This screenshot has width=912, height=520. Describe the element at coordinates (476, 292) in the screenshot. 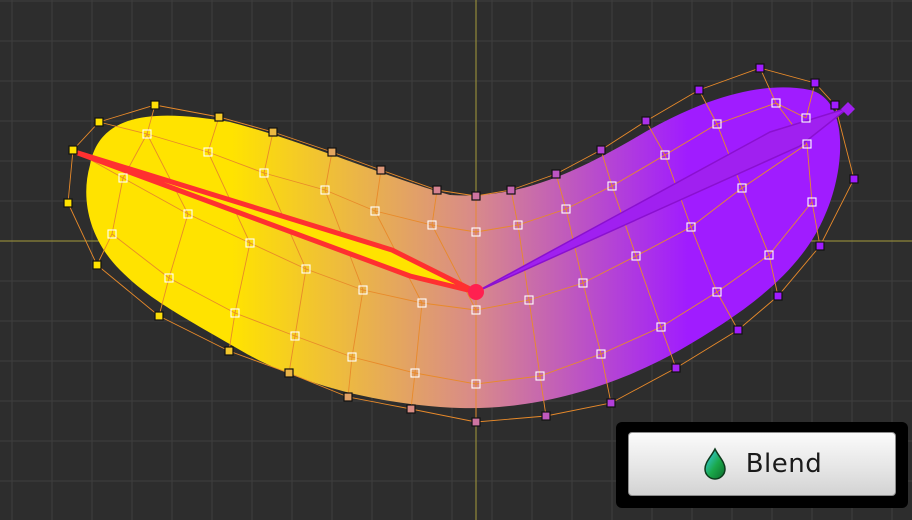

I see `bone-root-joint` at that location.